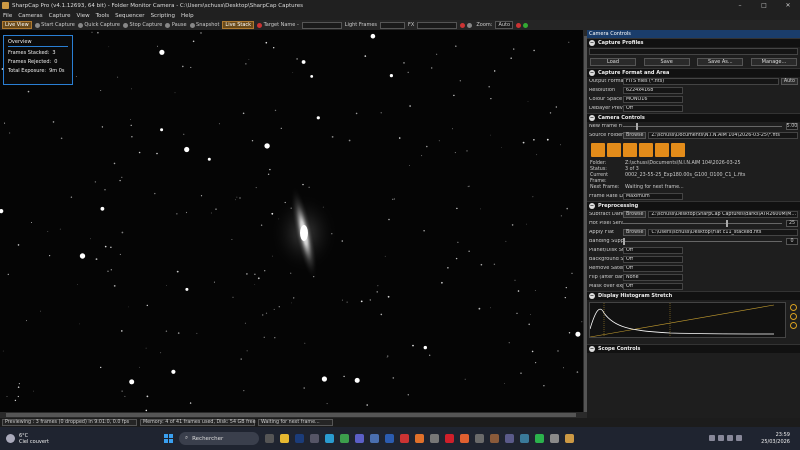 Image resolution: width=800 pixels, height=450 pixels. Describe the element at coordinates (504, 25) in the screenshot. I see `zoom-select: Auto` at that location.